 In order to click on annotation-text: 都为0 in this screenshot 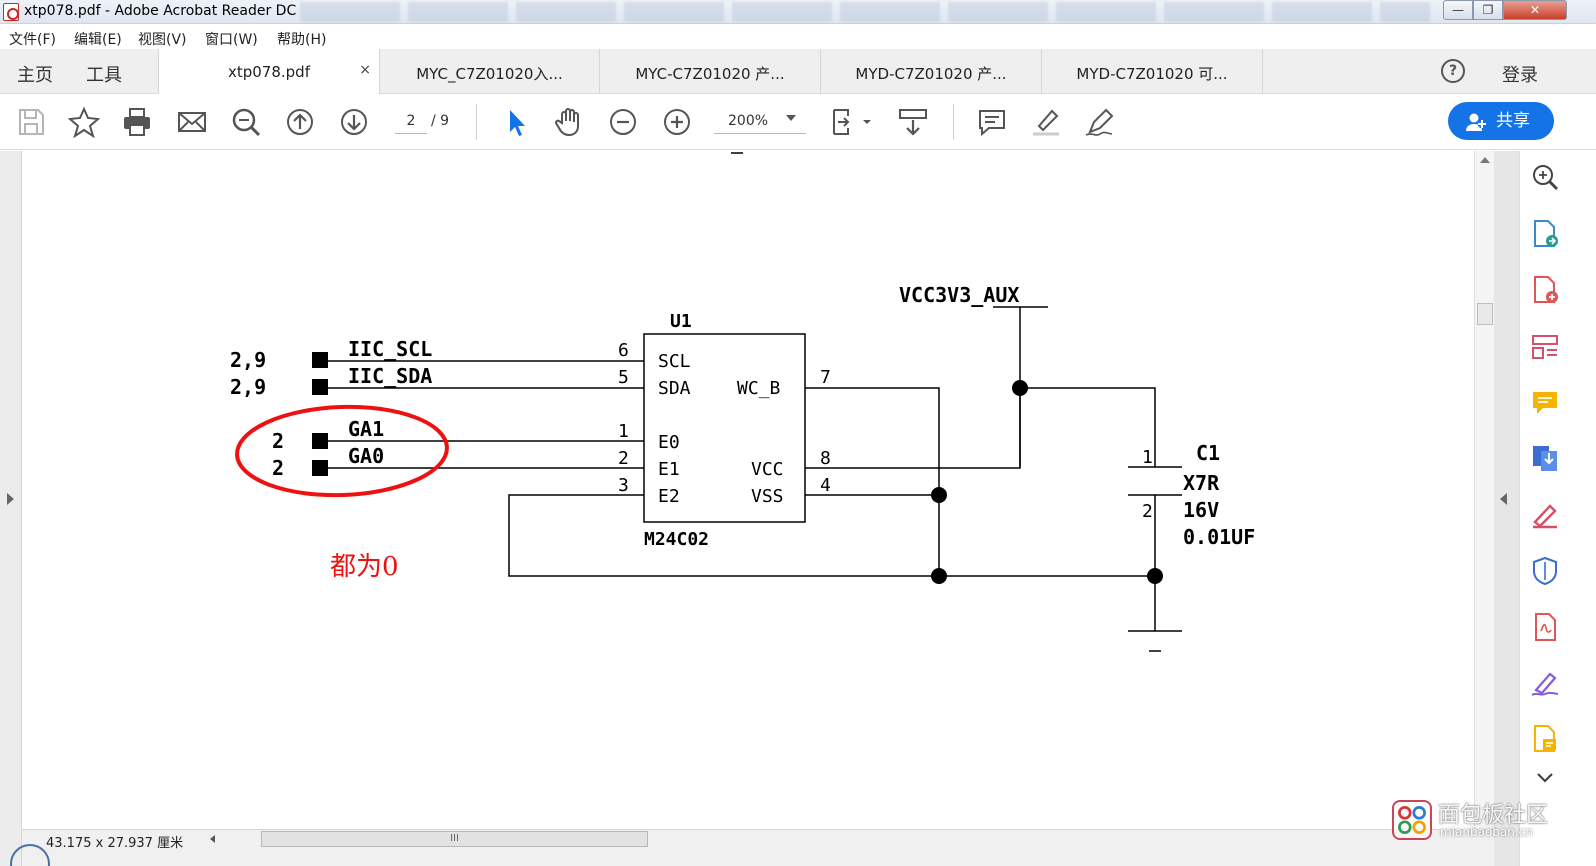, I will do `click(364, 567)`.